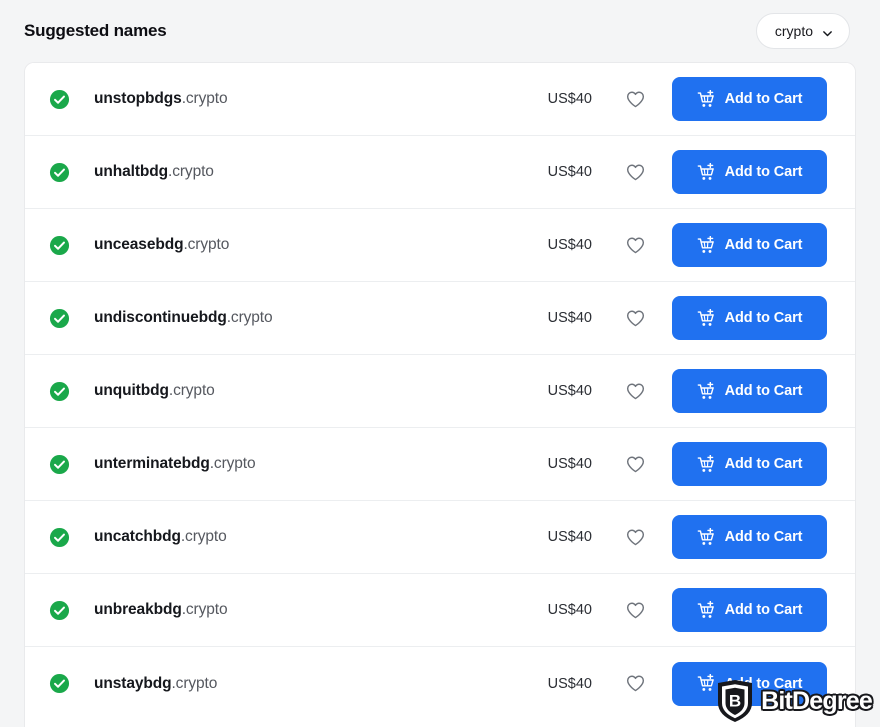 The height and width of the screenshot is (727, 880). I want to click on domain-name: unstopbdgs.crypto, so click(302, 99).